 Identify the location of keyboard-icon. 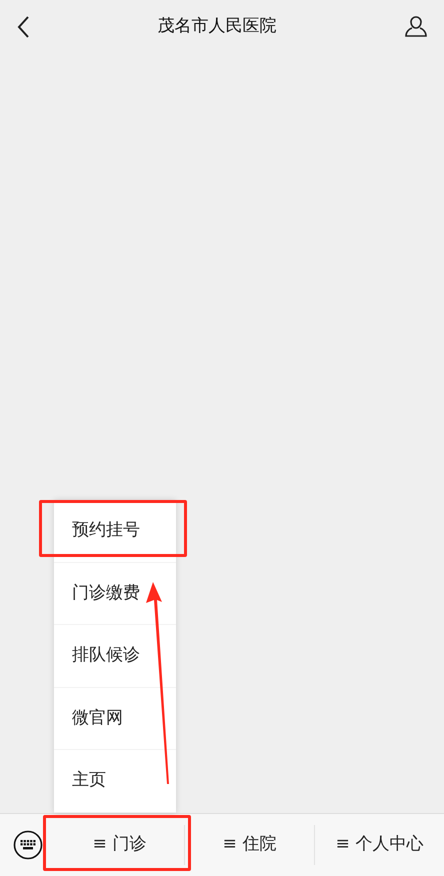
(27, 845).